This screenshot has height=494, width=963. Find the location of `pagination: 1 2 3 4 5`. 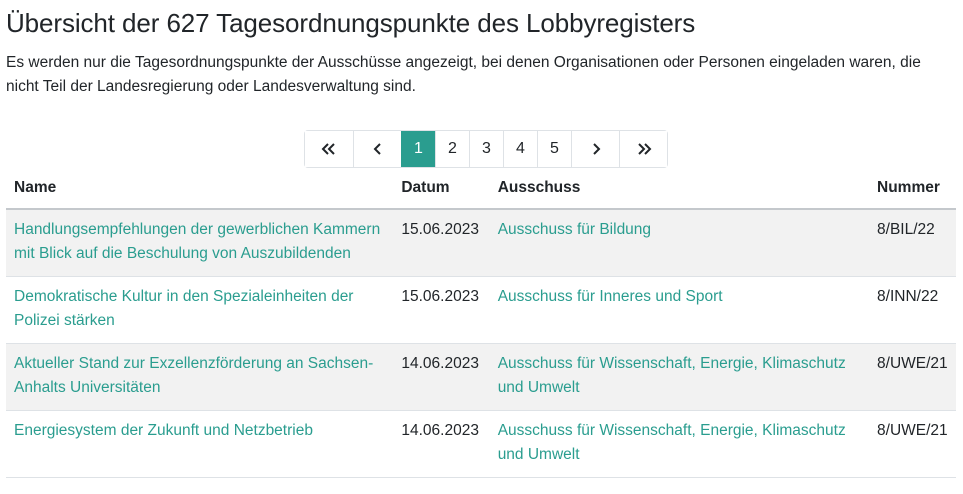

pagination: 1 2 3 4 5 is located at coordinates (486, 149).